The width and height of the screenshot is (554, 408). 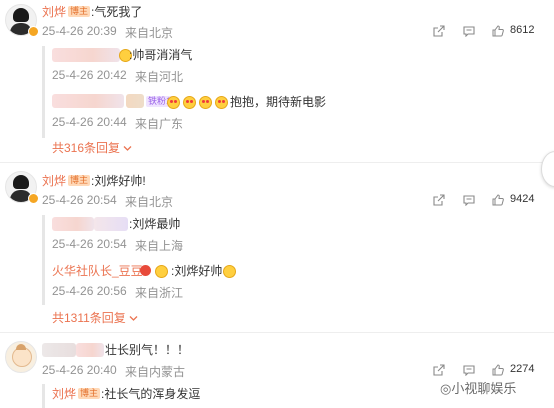 I want to click on crown-emoji-icon, so click(x=161, y=271).